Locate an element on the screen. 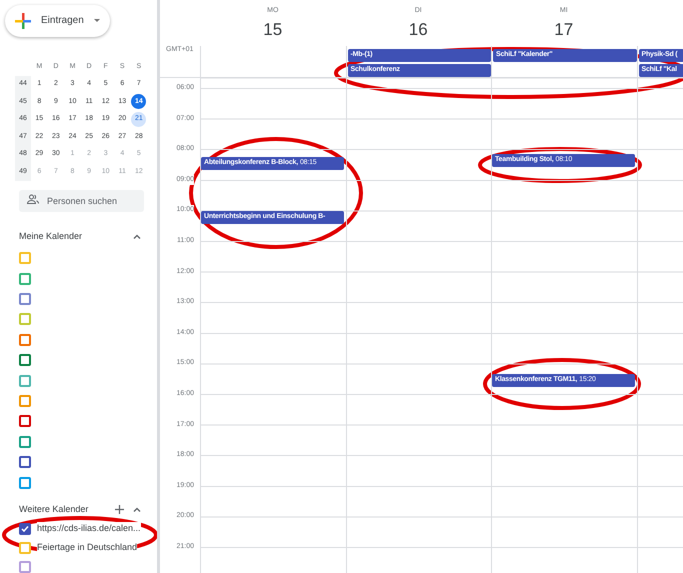 This screenshot has width=683, height=573. people-search-field: Personen suchen is located at coordinates (81, 201).